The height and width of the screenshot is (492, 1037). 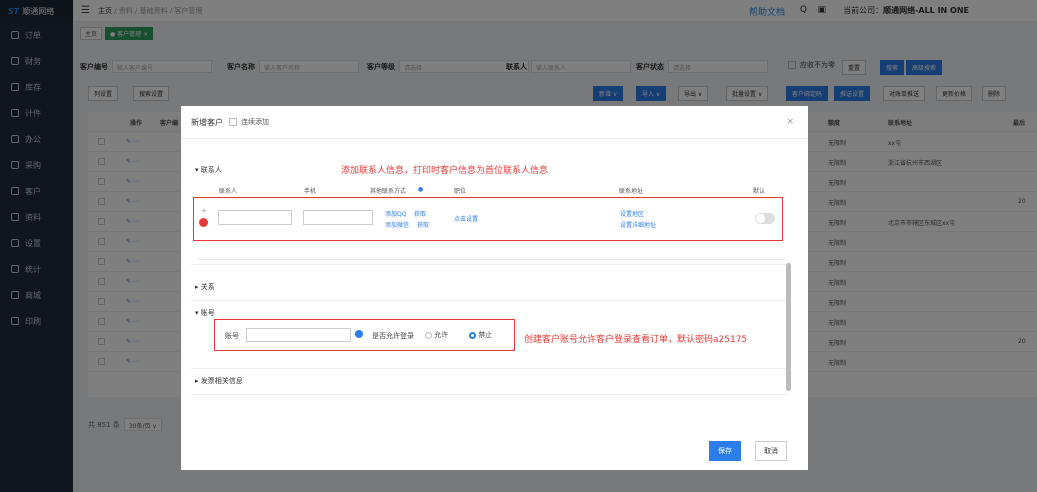 I want to click on contact-phone-input, so click(x=338, y=217).